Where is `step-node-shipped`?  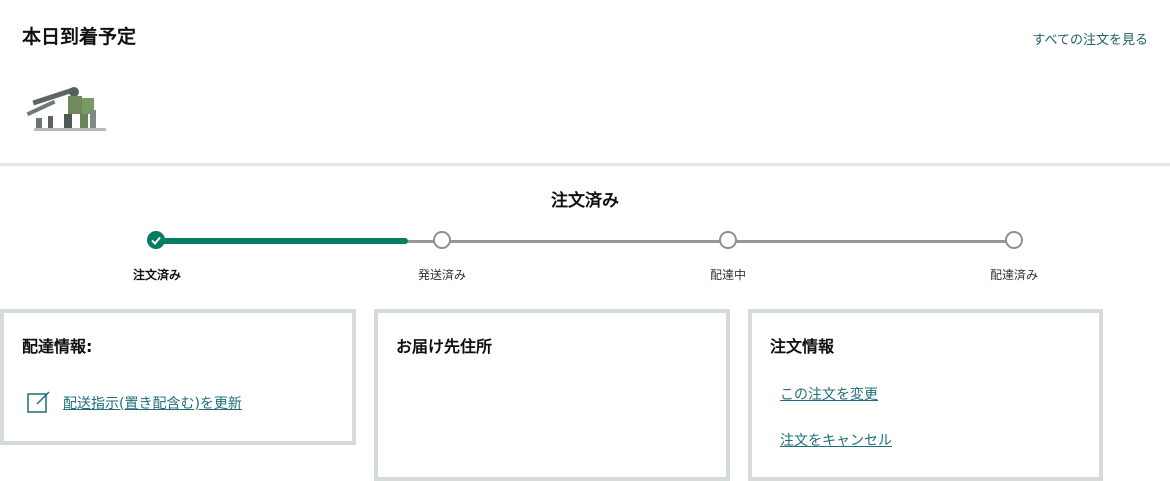 step-node-shipped is located at coordinates (442, 240).